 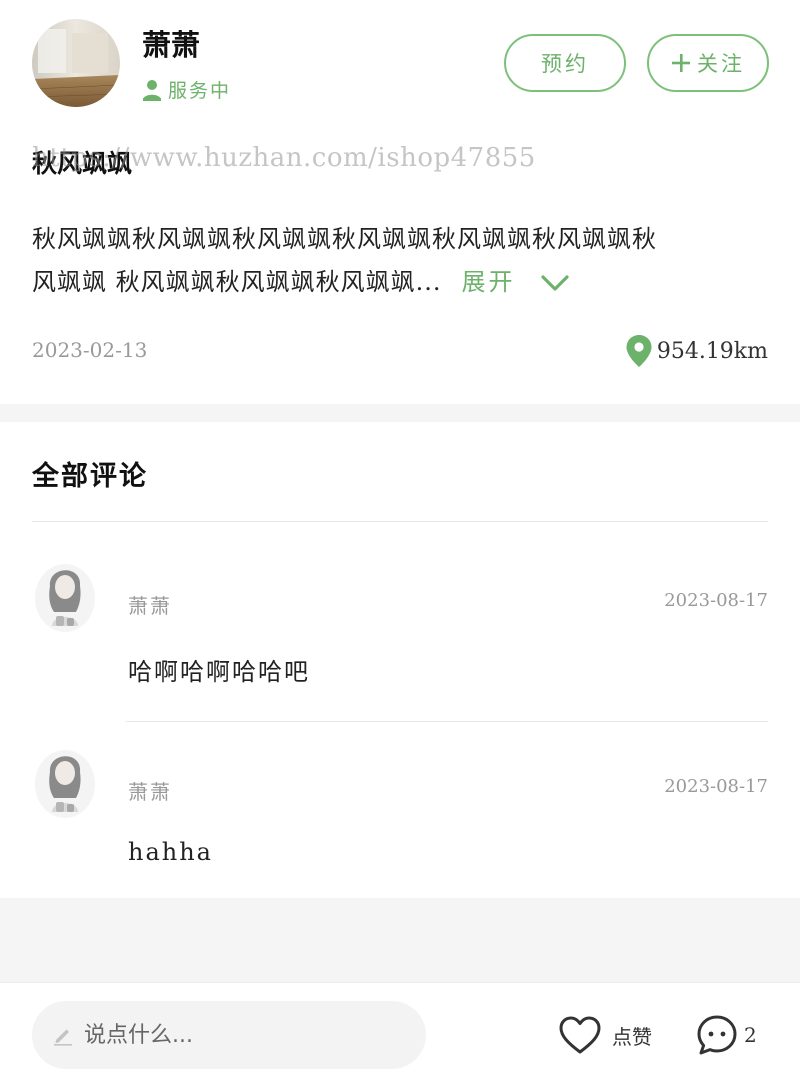 I want to click on comment-count: 2, so click(x=750, y=1035).